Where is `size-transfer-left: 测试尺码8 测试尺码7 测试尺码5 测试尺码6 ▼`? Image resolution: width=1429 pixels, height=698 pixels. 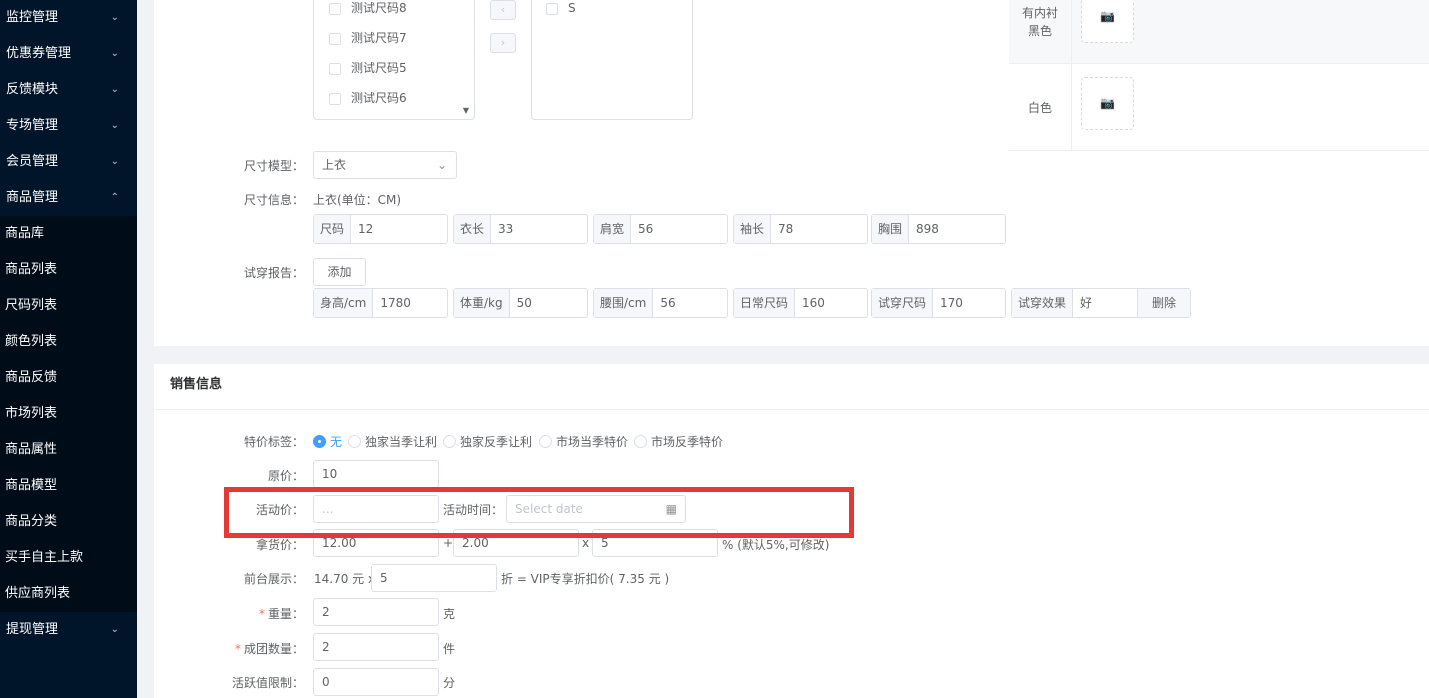
size-transfer-left: 测试尺码8 测试尺码7 测试尺码5 测试尺码6 ▼ is located at coordinates (394, 60).